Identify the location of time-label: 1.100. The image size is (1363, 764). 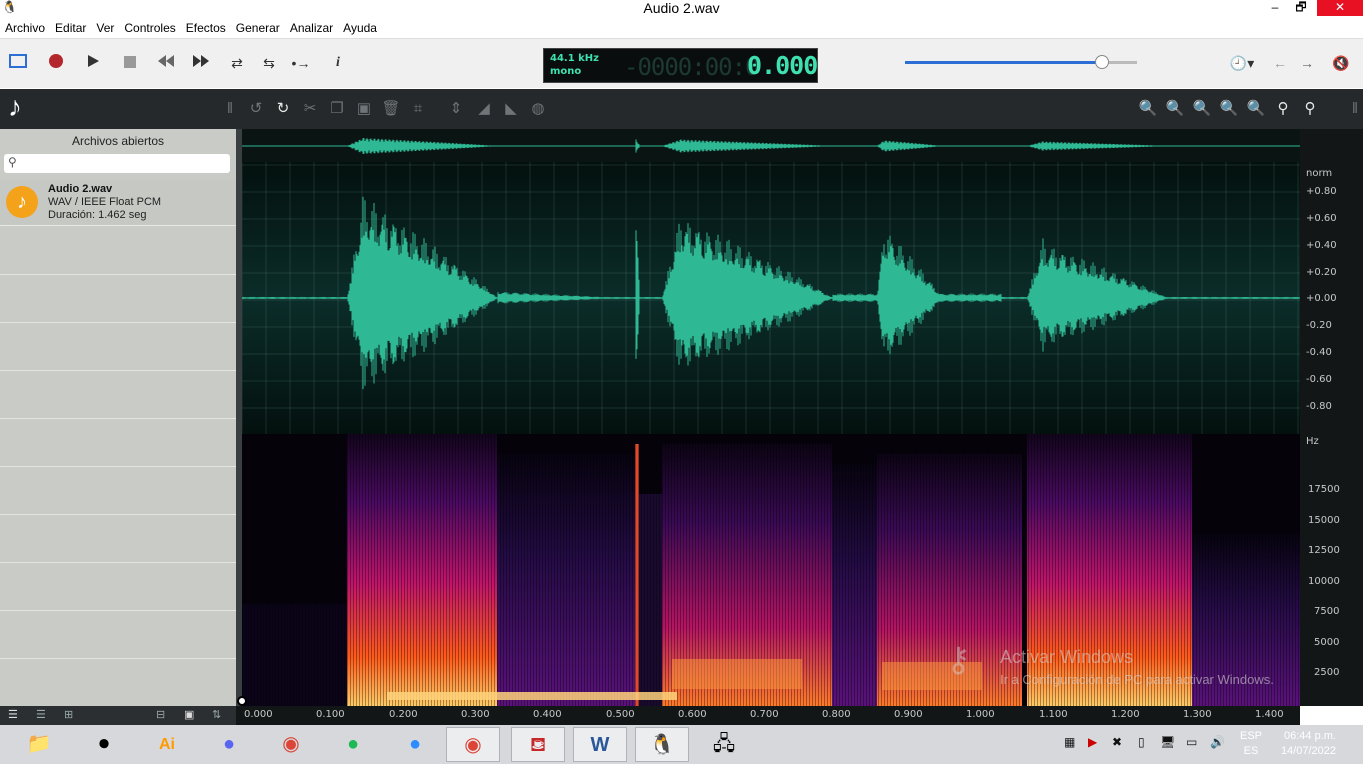
(1053, 714).